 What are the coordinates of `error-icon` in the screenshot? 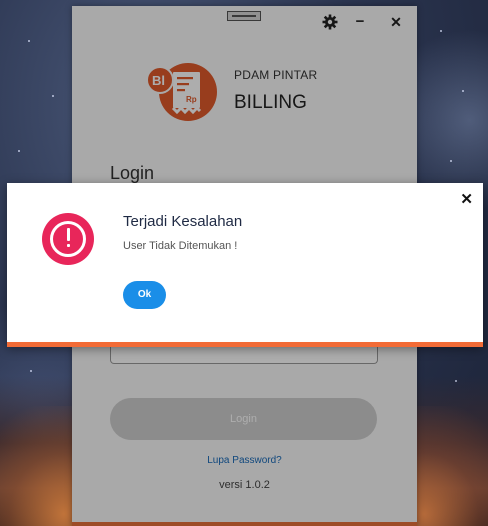 It's located at (68, 239).